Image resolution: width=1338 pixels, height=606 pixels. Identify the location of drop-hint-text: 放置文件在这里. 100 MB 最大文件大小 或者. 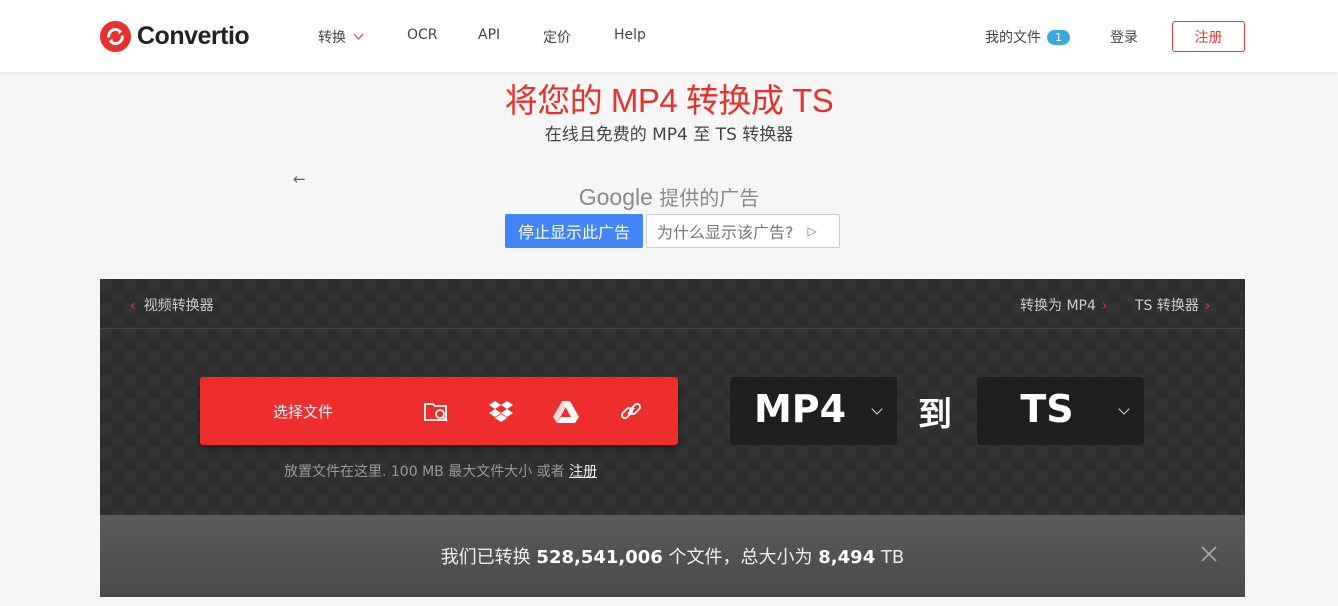
(427, 472).